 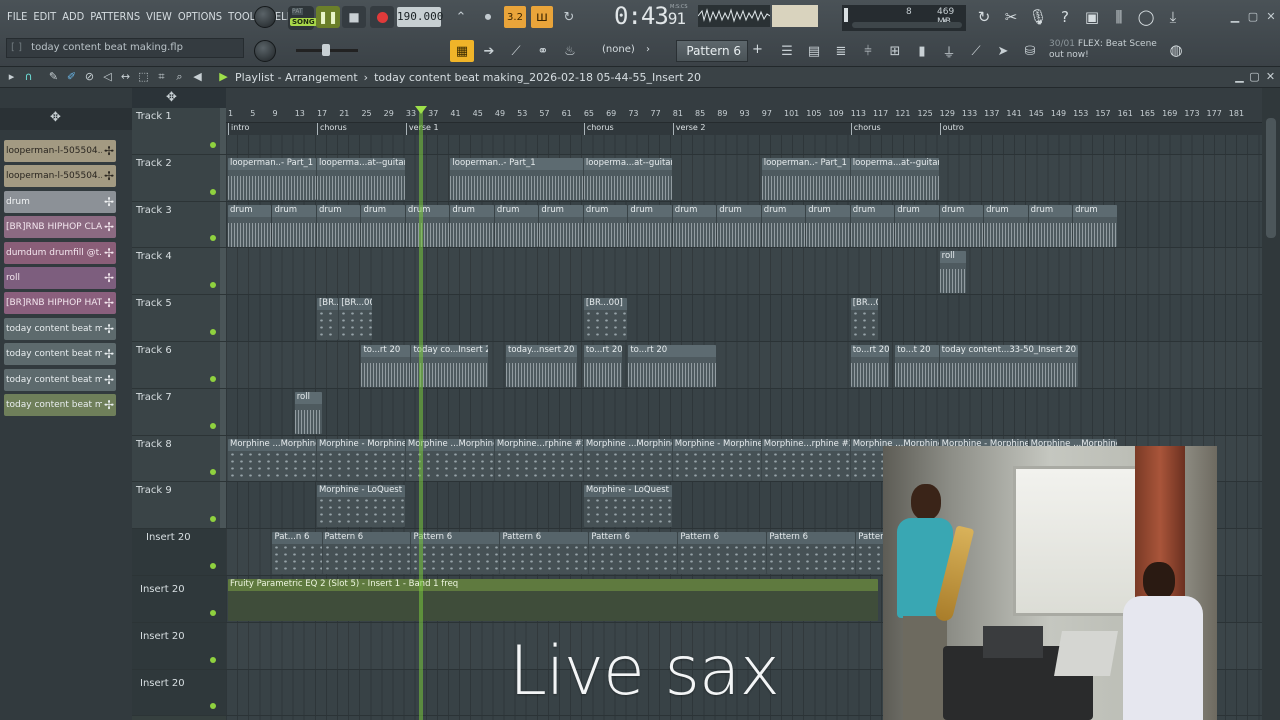 I want to click on pattern-selector: Pattern 6, so click(x=712, y=51).